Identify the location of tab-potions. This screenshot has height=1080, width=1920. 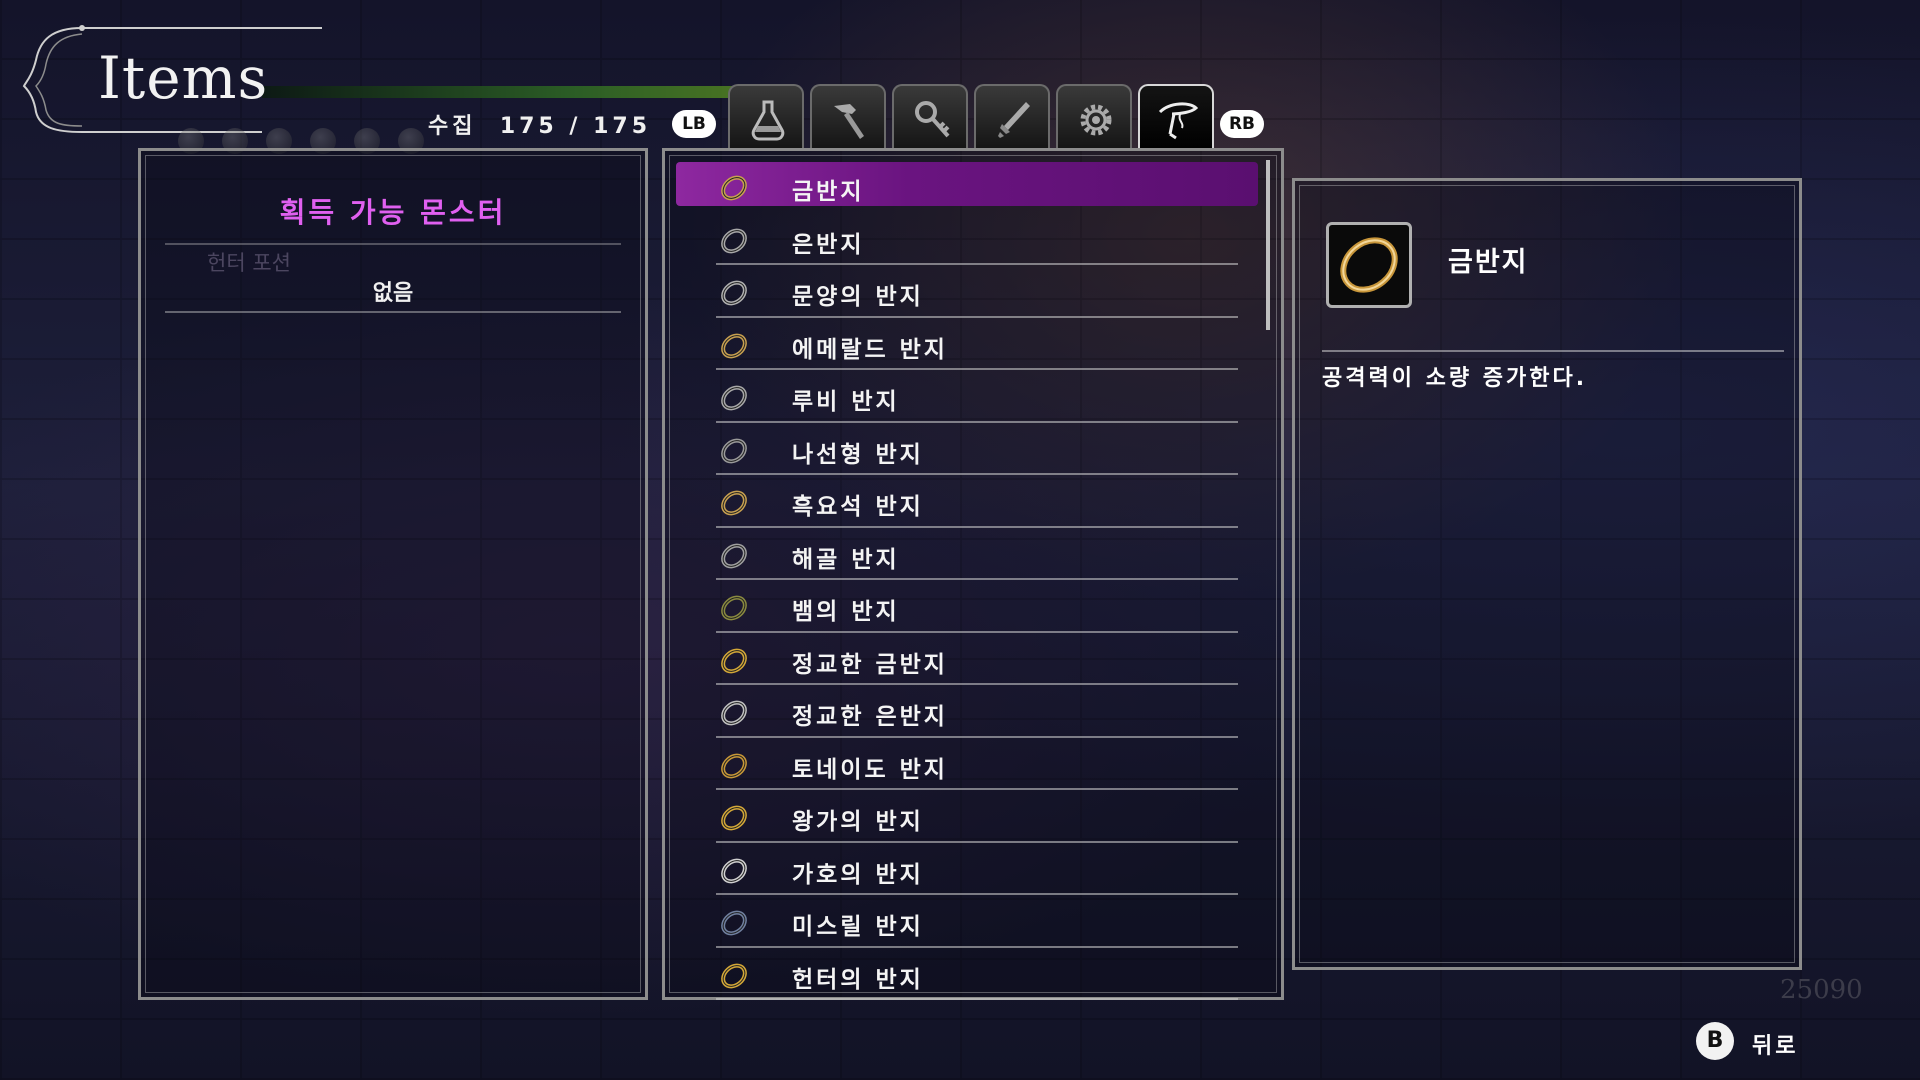
(766, 116).